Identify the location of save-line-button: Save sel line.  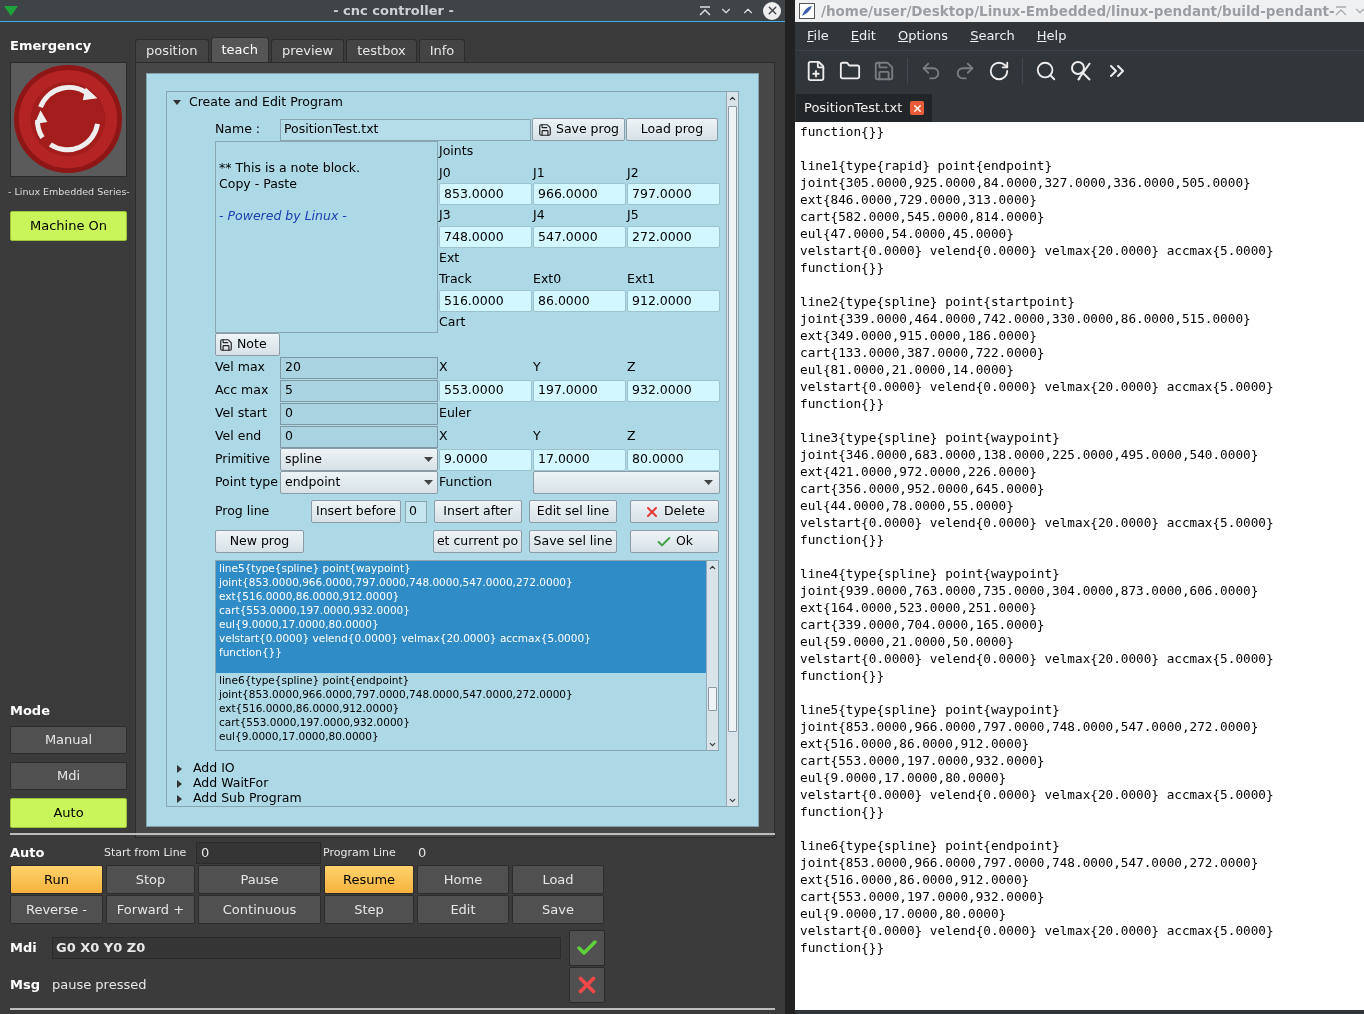
(573, 541).